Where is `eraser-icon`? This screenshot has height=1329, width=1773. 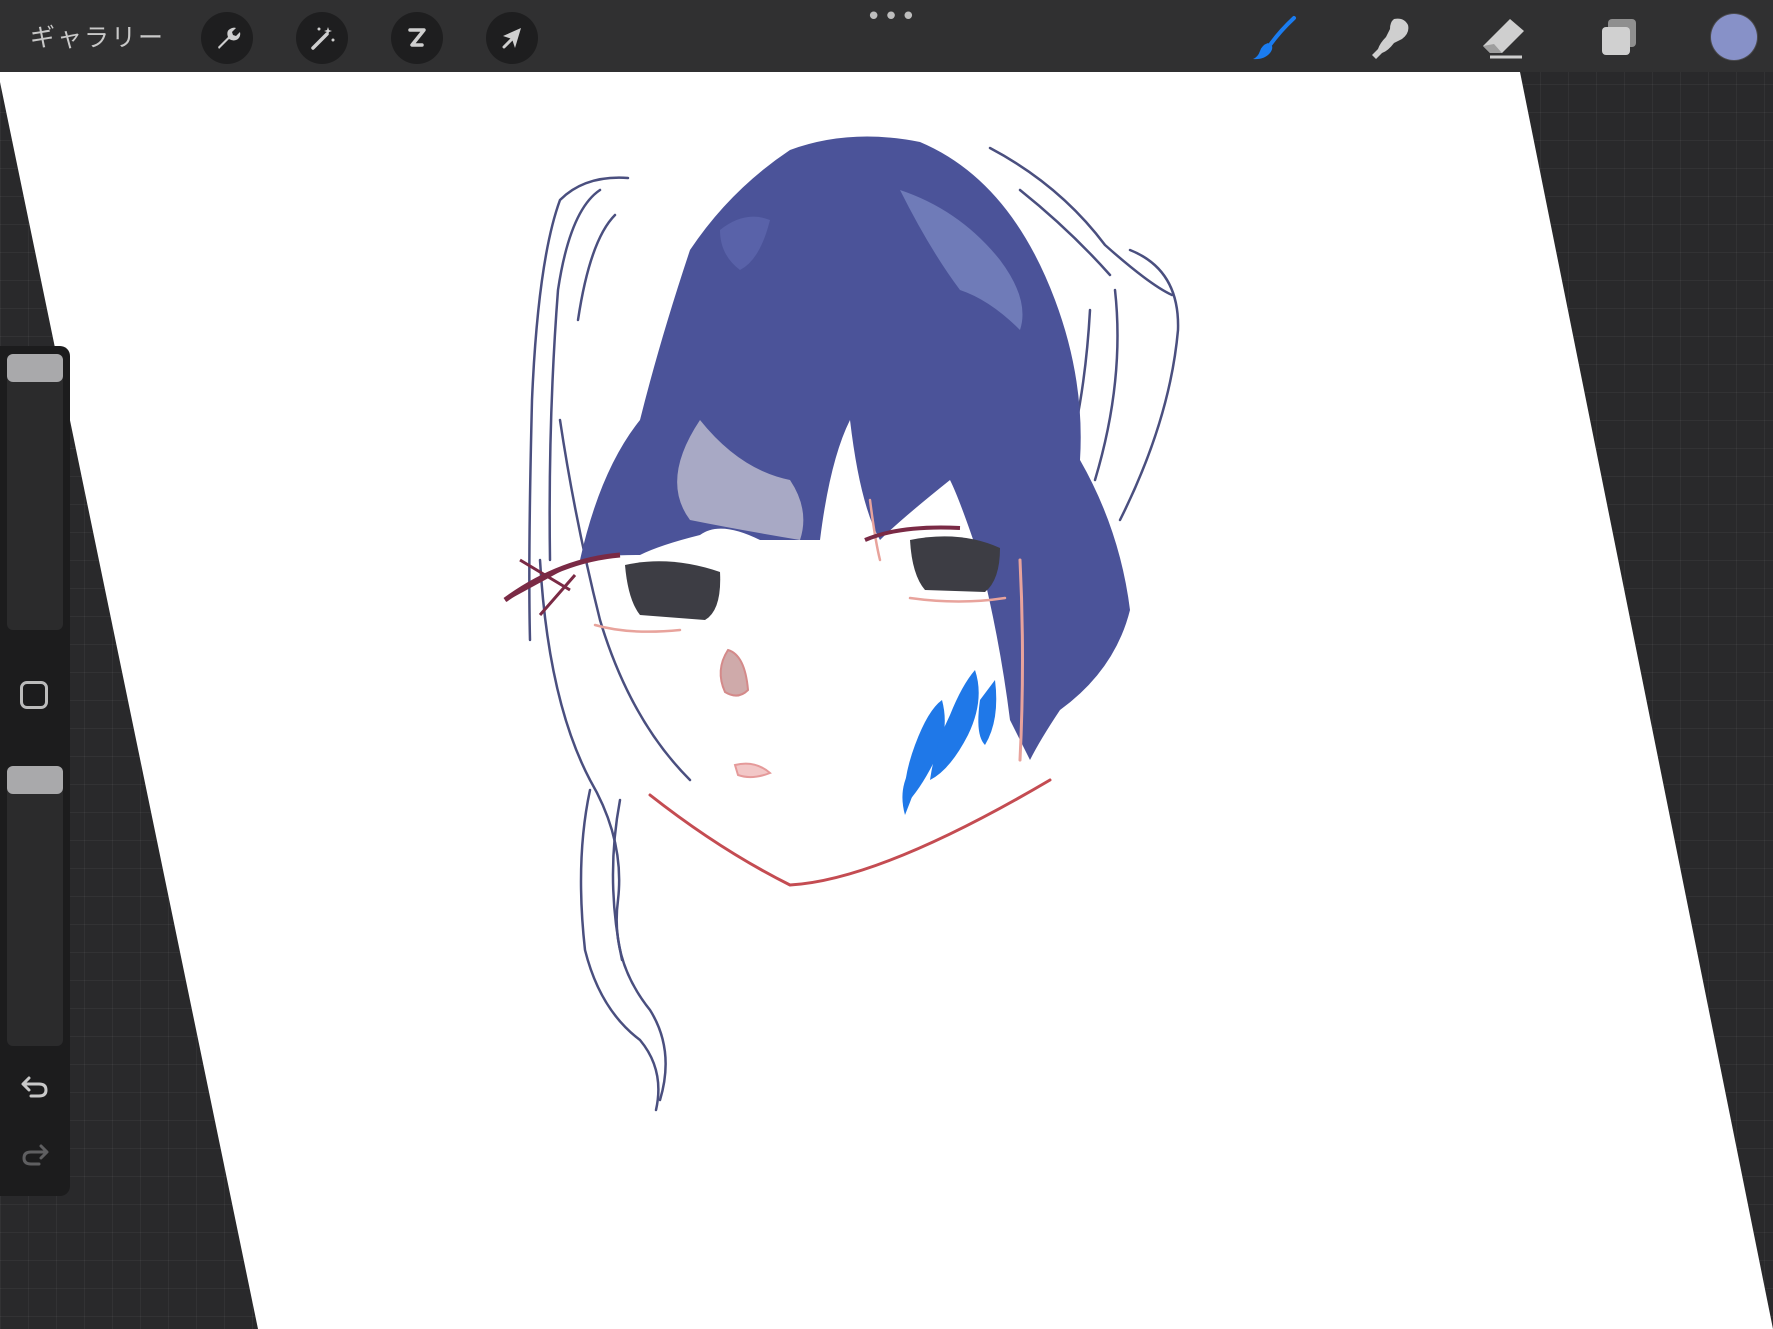 eraser-icon is located at coordinates (1503, 39).